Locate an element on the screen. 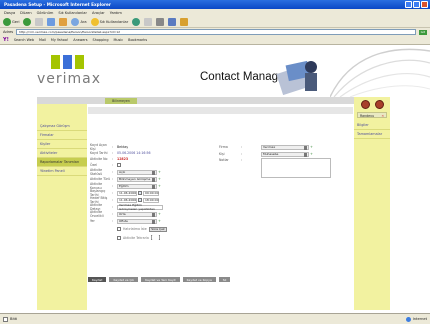  menu-help: Yardım is located at coordinates (116, 13).